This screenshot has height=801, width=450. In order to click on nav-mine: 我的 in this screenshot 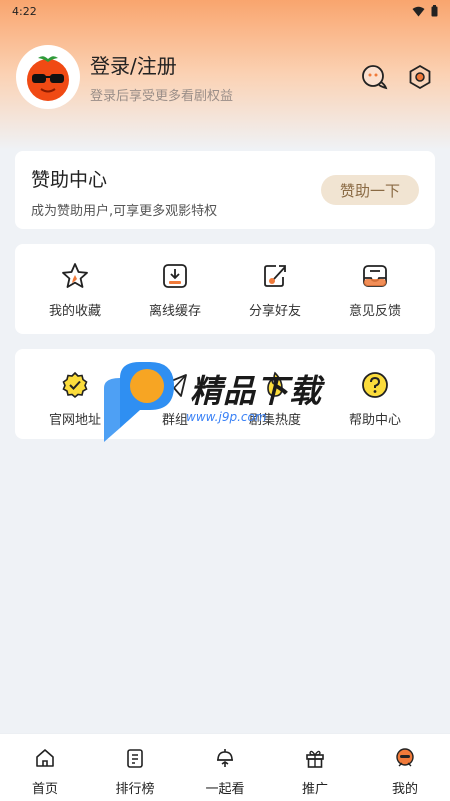, I will do `click(405, 767)`.